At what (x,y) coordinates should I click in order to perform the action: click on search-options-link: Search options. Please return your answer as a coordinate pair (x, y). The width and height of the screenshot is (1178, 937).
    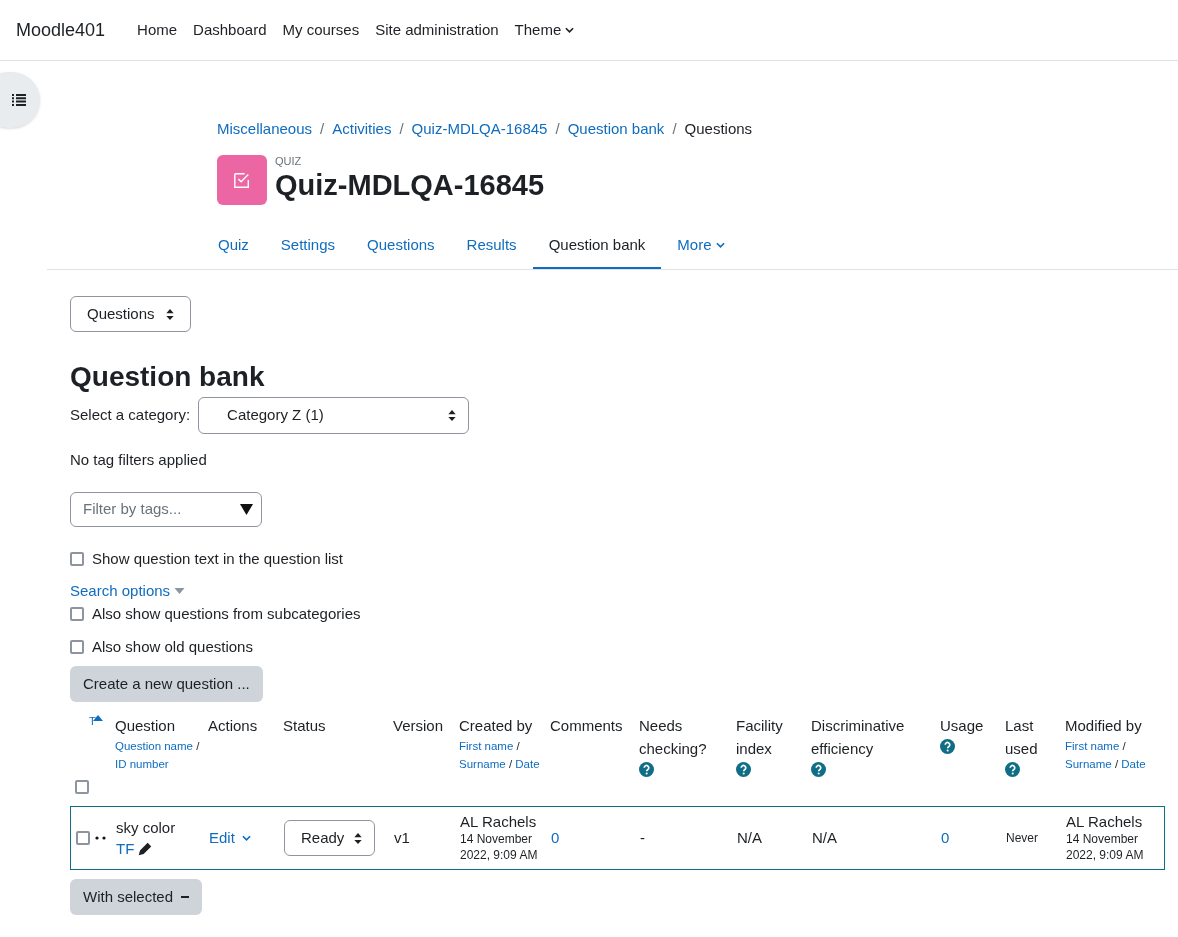
    Looking at the image, I should click on (128, 591).